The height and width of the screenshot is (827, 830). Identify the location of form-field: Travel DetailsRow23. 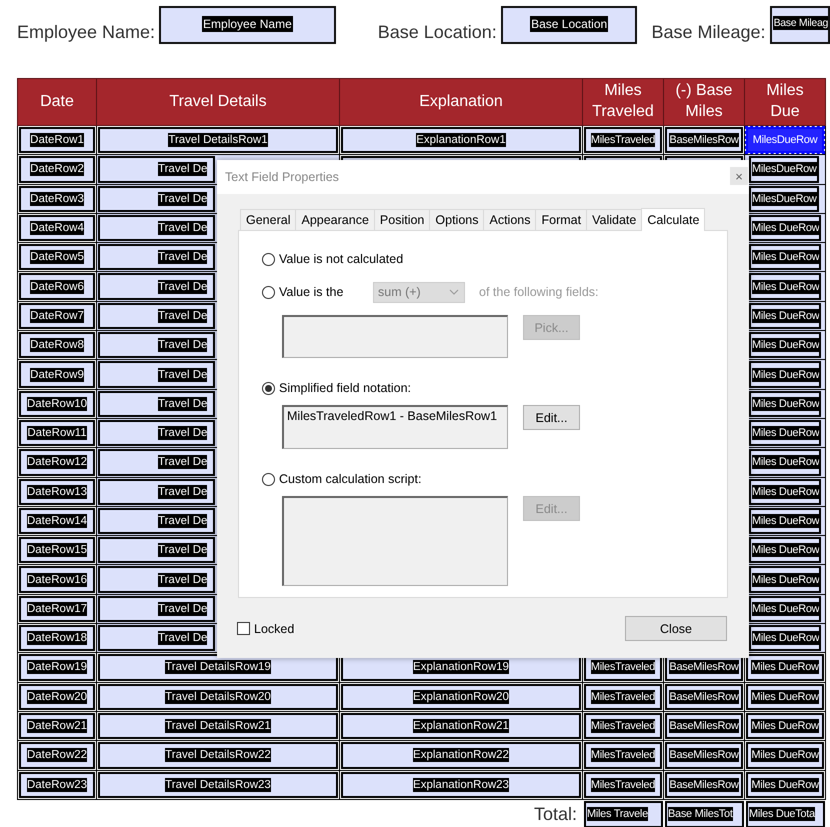
(218, 785).